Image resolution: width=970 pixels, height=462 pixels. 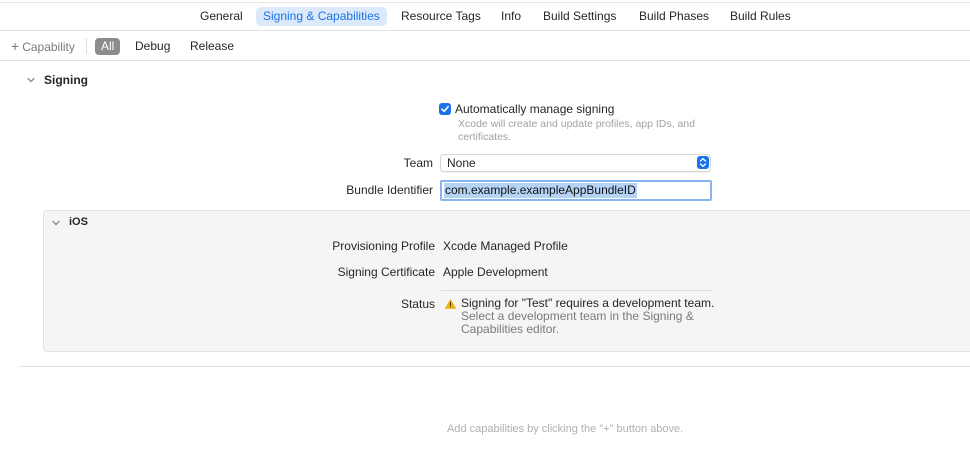 I want to click on tab-signing-capabilities: Signing & Capabilities, so click(x=321, y=16).